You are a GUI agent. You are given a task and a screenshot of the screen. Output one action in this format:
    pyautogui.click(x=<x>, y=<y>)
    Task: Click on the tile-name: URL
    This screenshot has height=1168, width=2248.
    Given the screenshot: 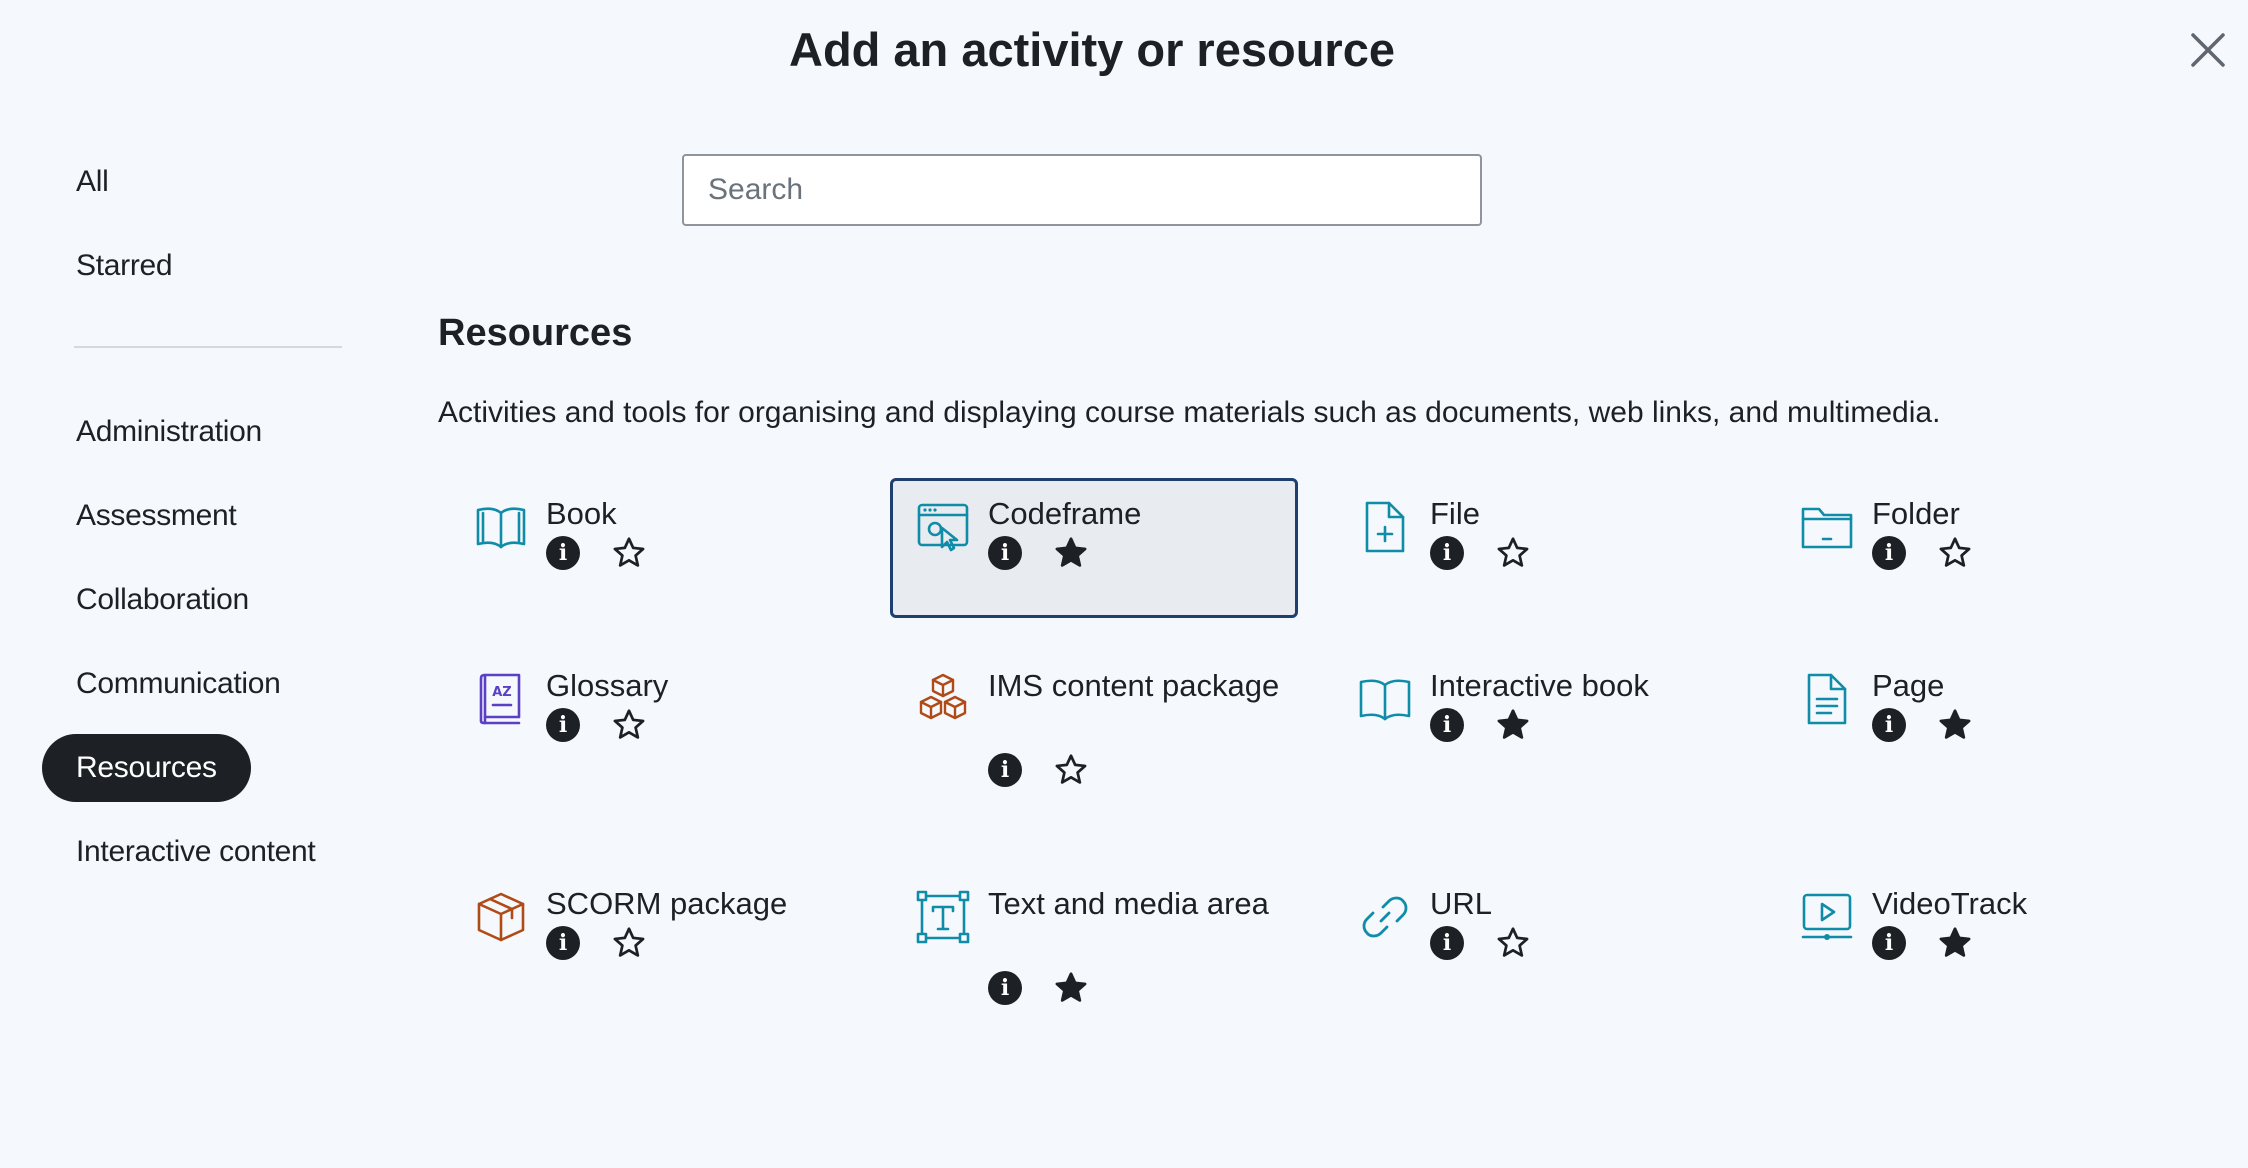 What is the action you would take?
    pyautogui.click(x=1461, y=903)
    